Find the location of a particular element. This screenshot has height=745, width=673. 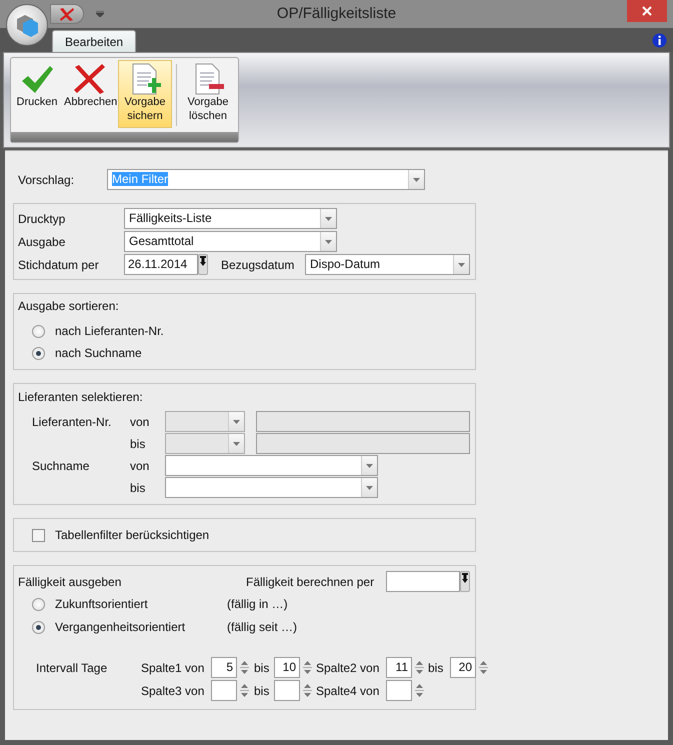

ribbon-button: Abbrechen is located at coordinates (89, 94).